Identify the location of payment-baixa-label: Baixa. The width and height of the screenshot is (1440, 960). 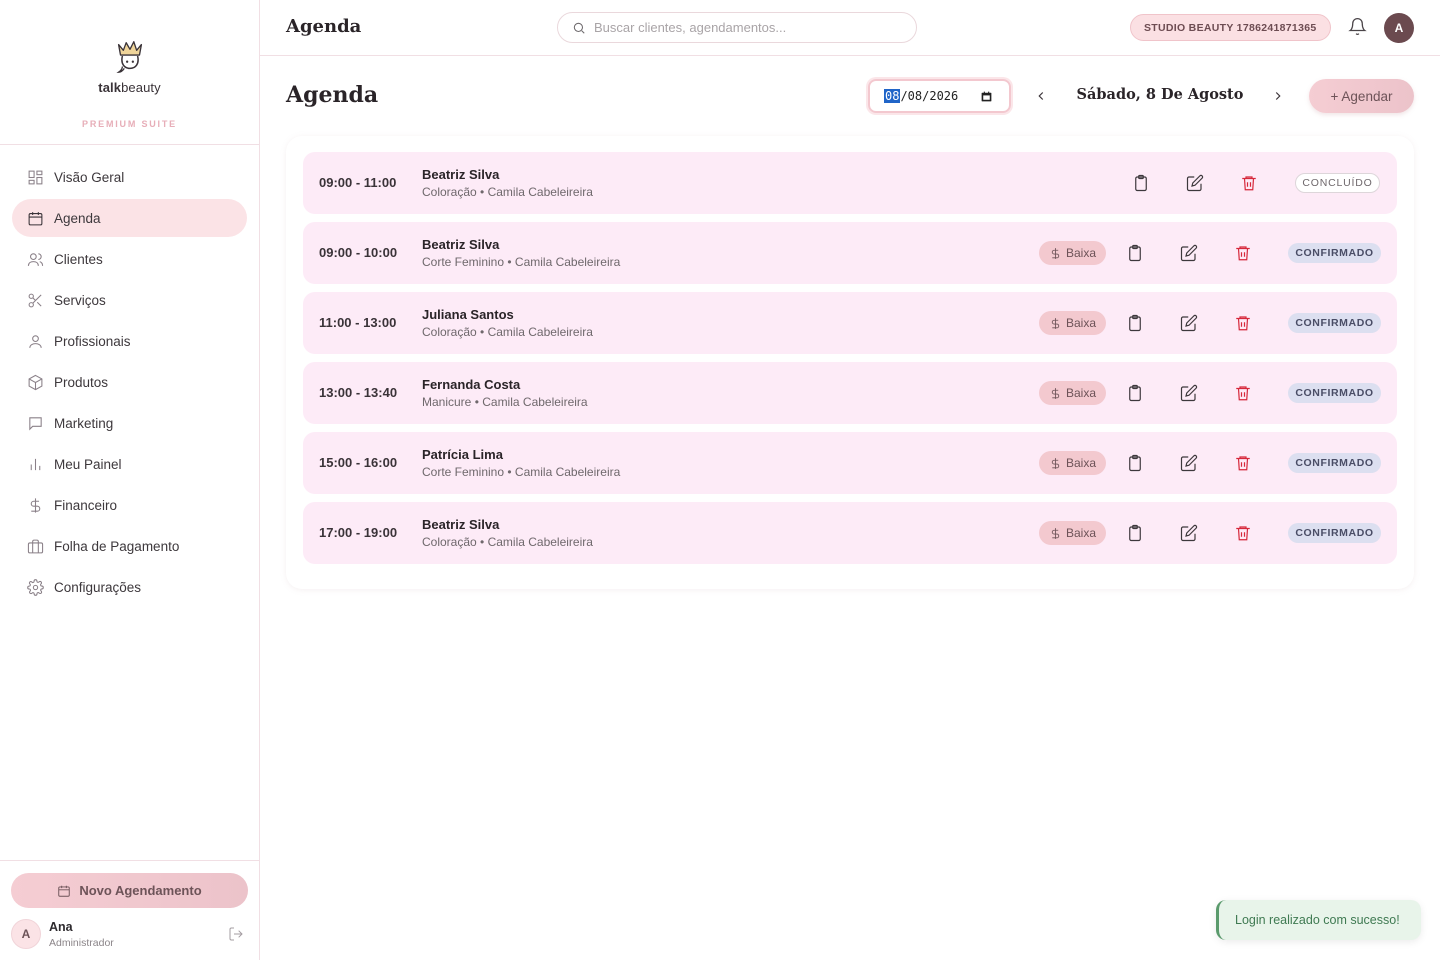
(1081, 323).